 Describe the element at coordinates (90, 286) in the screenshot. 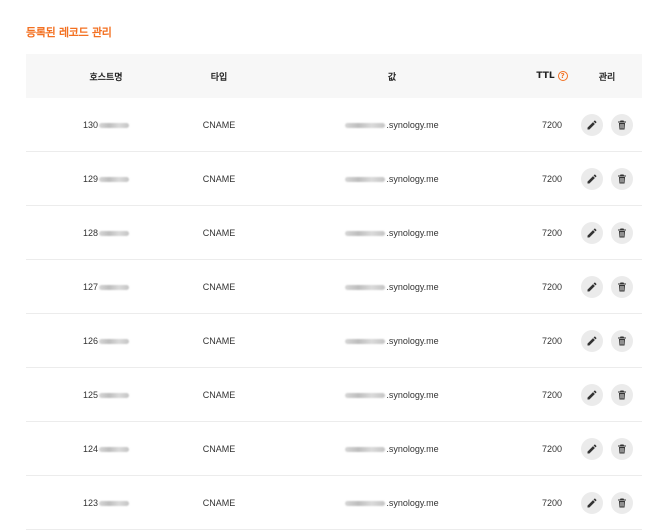

I see `host-text: 127` at that location.